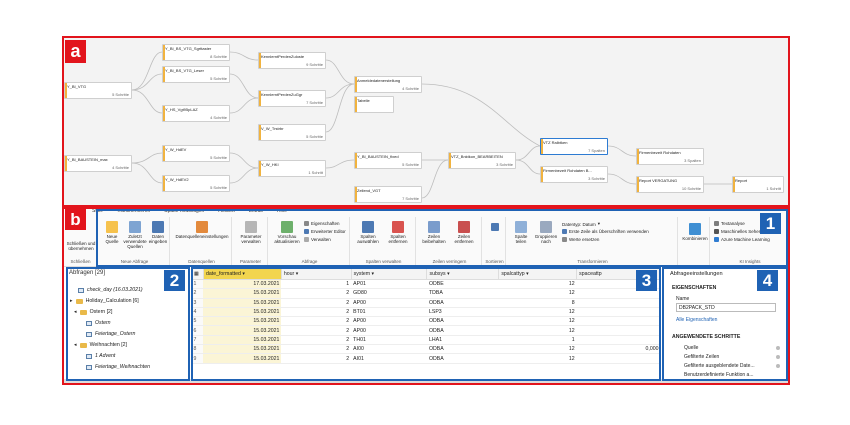 The height and width of the screenshot is (425, 850). I want to click on badge-2: 2, so click(174, 280).